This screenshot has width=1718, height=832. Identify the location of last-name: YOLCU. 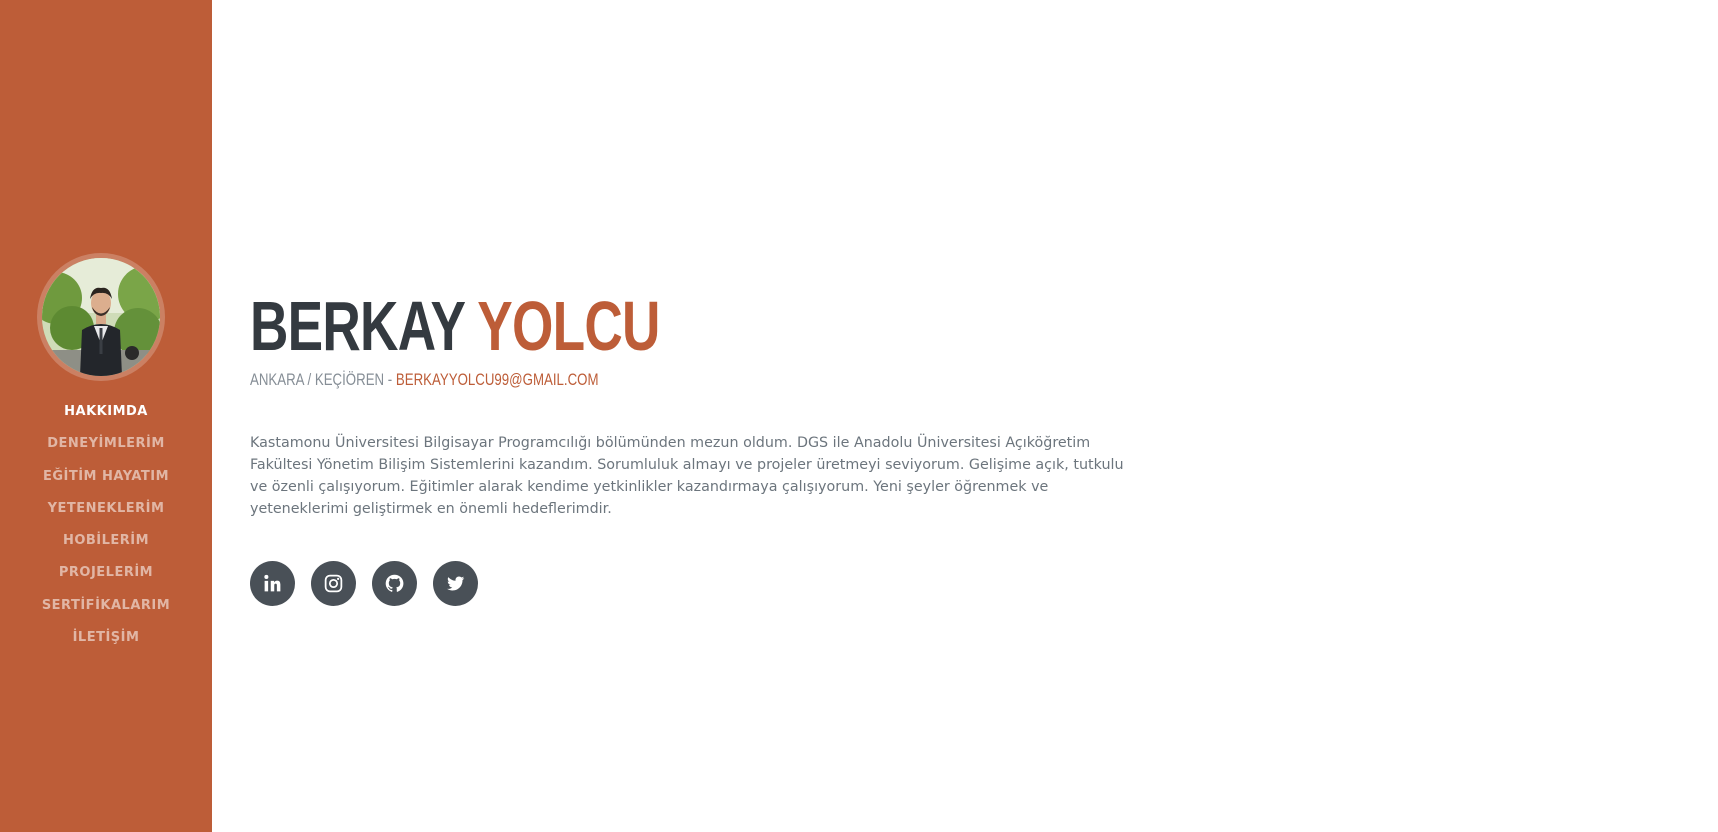
(568, 326).